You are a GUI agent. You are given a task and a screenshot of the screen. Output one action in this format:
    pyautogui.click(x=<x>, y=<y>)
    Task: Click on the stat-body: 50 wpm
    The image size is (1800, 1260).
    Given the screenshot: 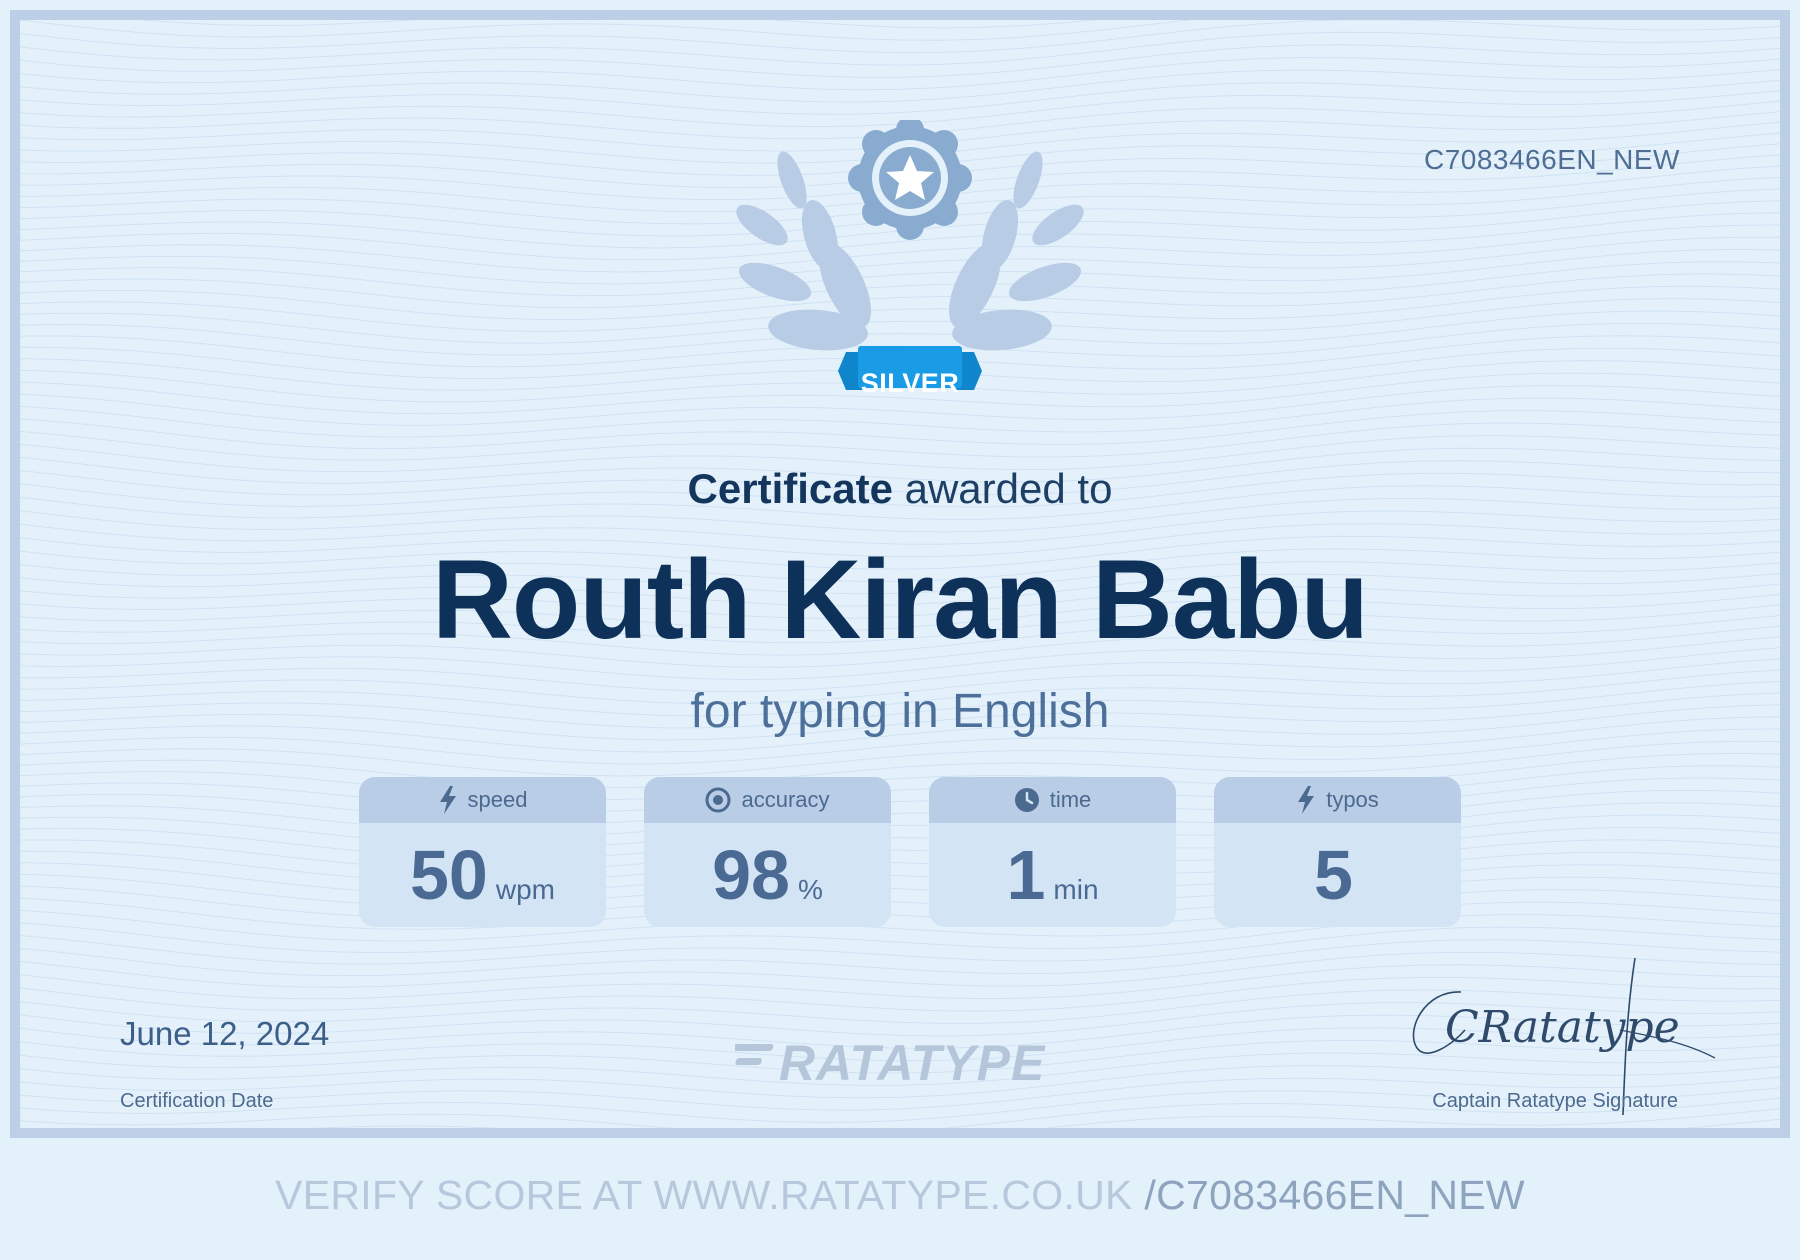 What is the action you would take?
    pyautogui.click(x=482, y=875)
    